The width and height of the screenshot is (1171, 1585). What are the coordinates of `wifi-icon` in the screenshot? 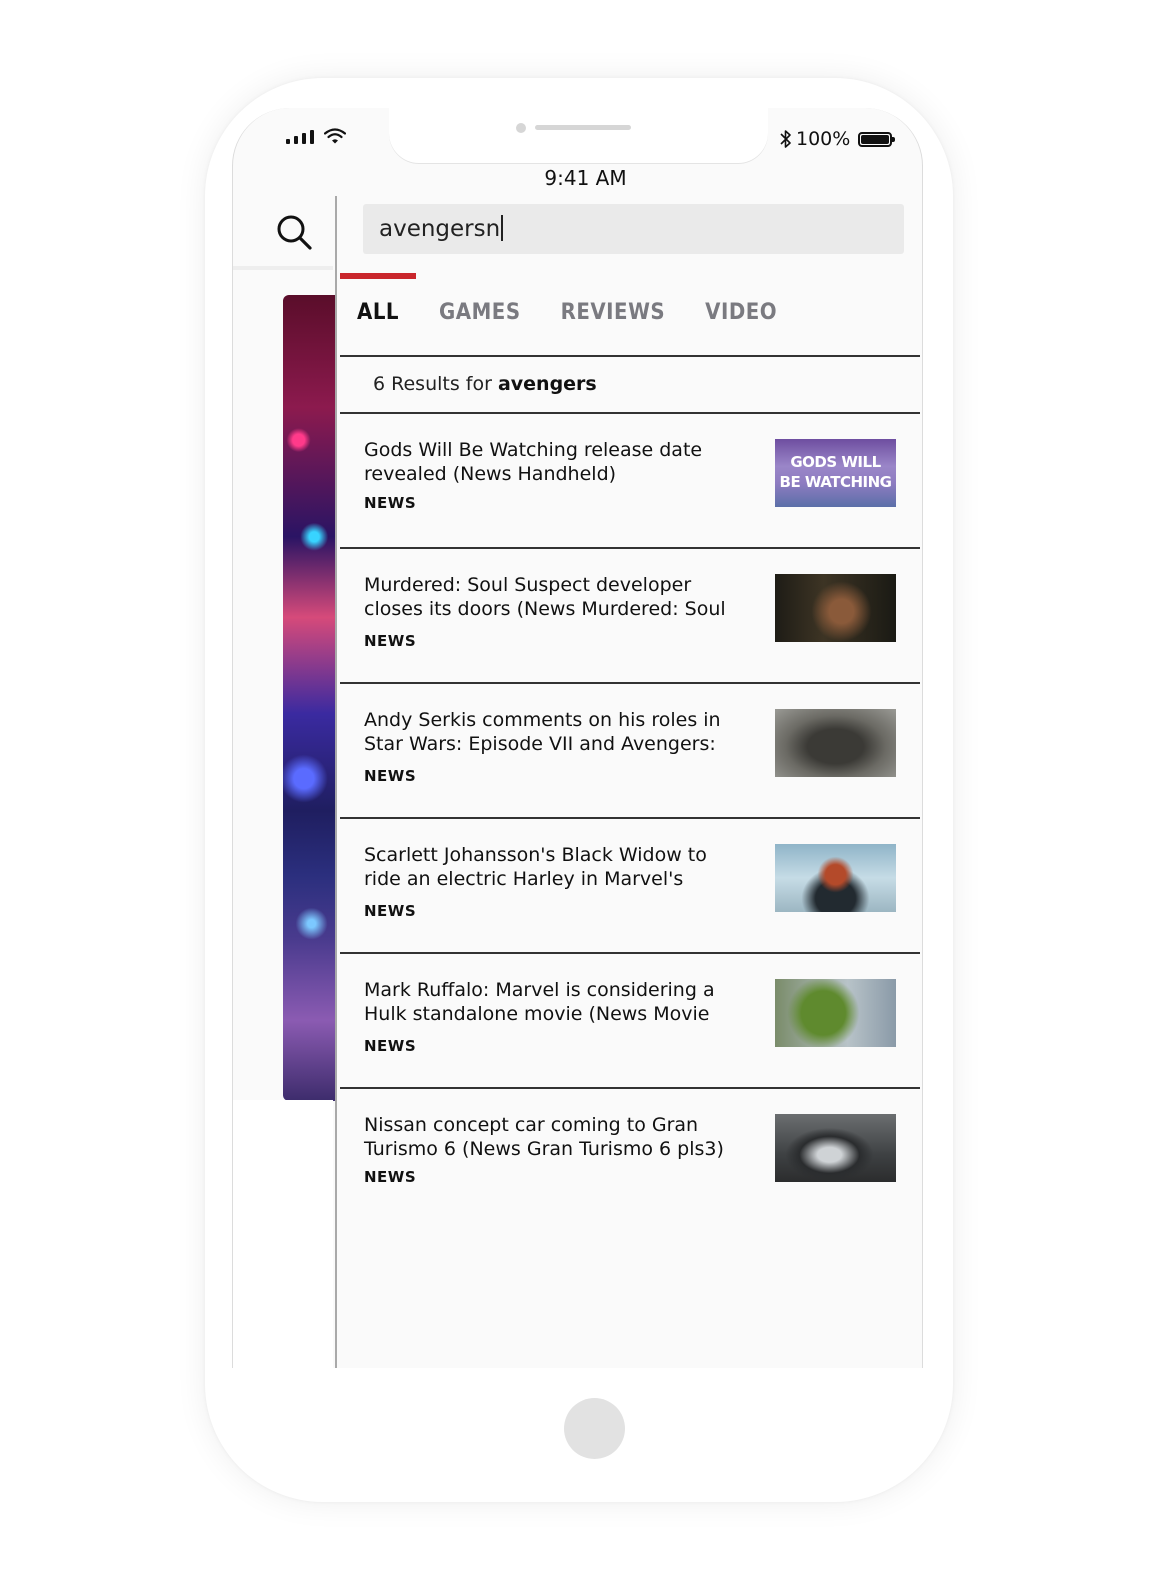 It's located at (335, 136).